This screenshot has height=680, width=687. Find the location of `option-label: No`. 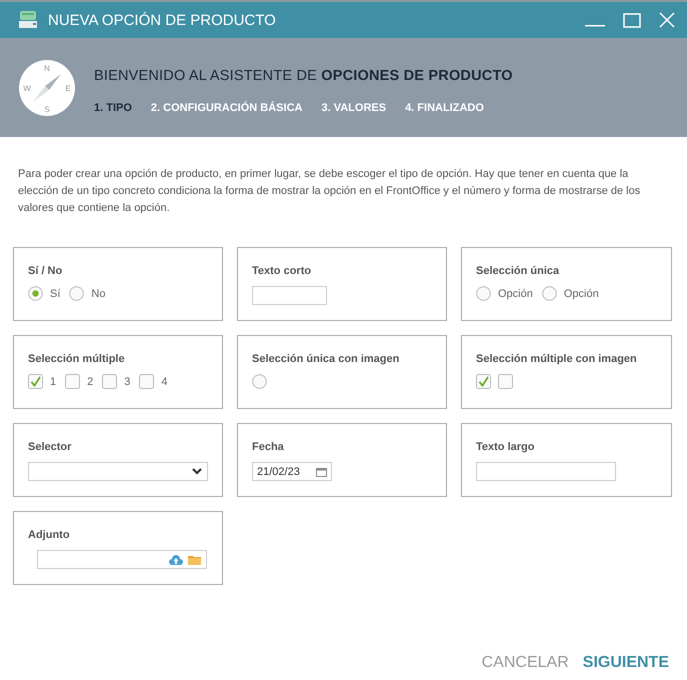

option-label: No is located at coordinates (98, 294).